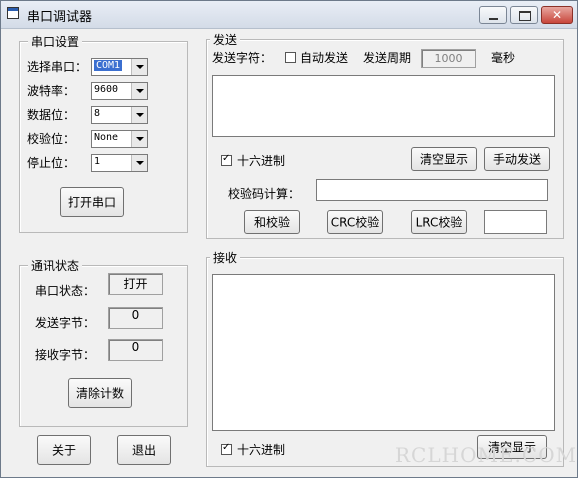  Describe the element at coordinates (60, 17) in the screenshot. I see `window-title: 串口调试器` at that location.